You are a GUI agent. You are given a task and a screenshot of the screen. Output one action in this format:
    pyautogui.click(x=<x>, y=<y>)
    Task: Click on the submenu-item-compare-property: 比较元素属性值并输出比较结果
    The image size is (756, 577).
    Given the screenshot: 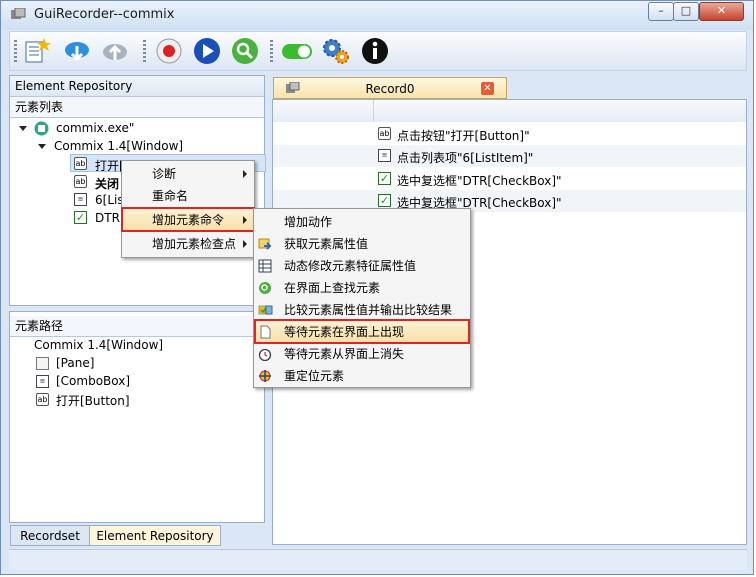 What is the action you would take?
    pyautogui.click(x=362, y=310)
    